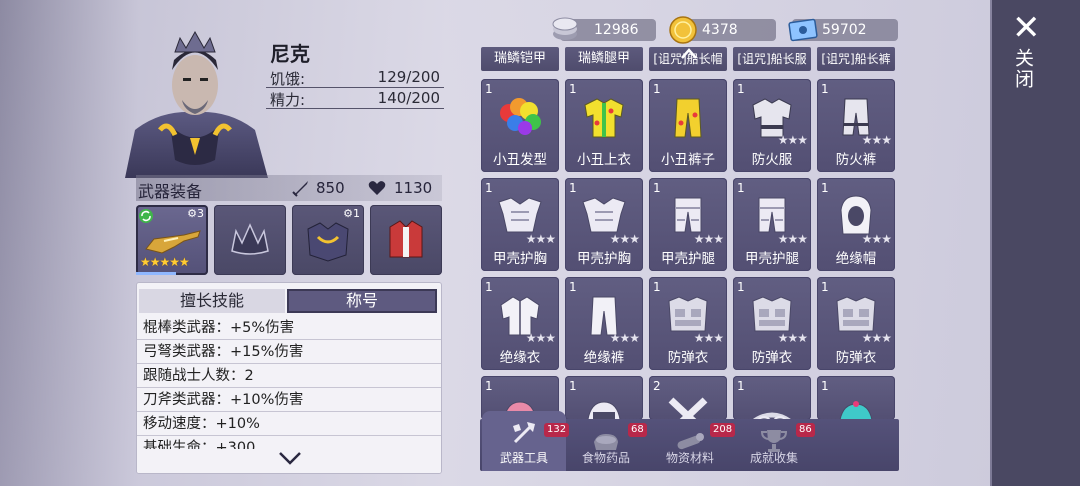  I want to click on gear-level: ⚙3, so click(195, 213).